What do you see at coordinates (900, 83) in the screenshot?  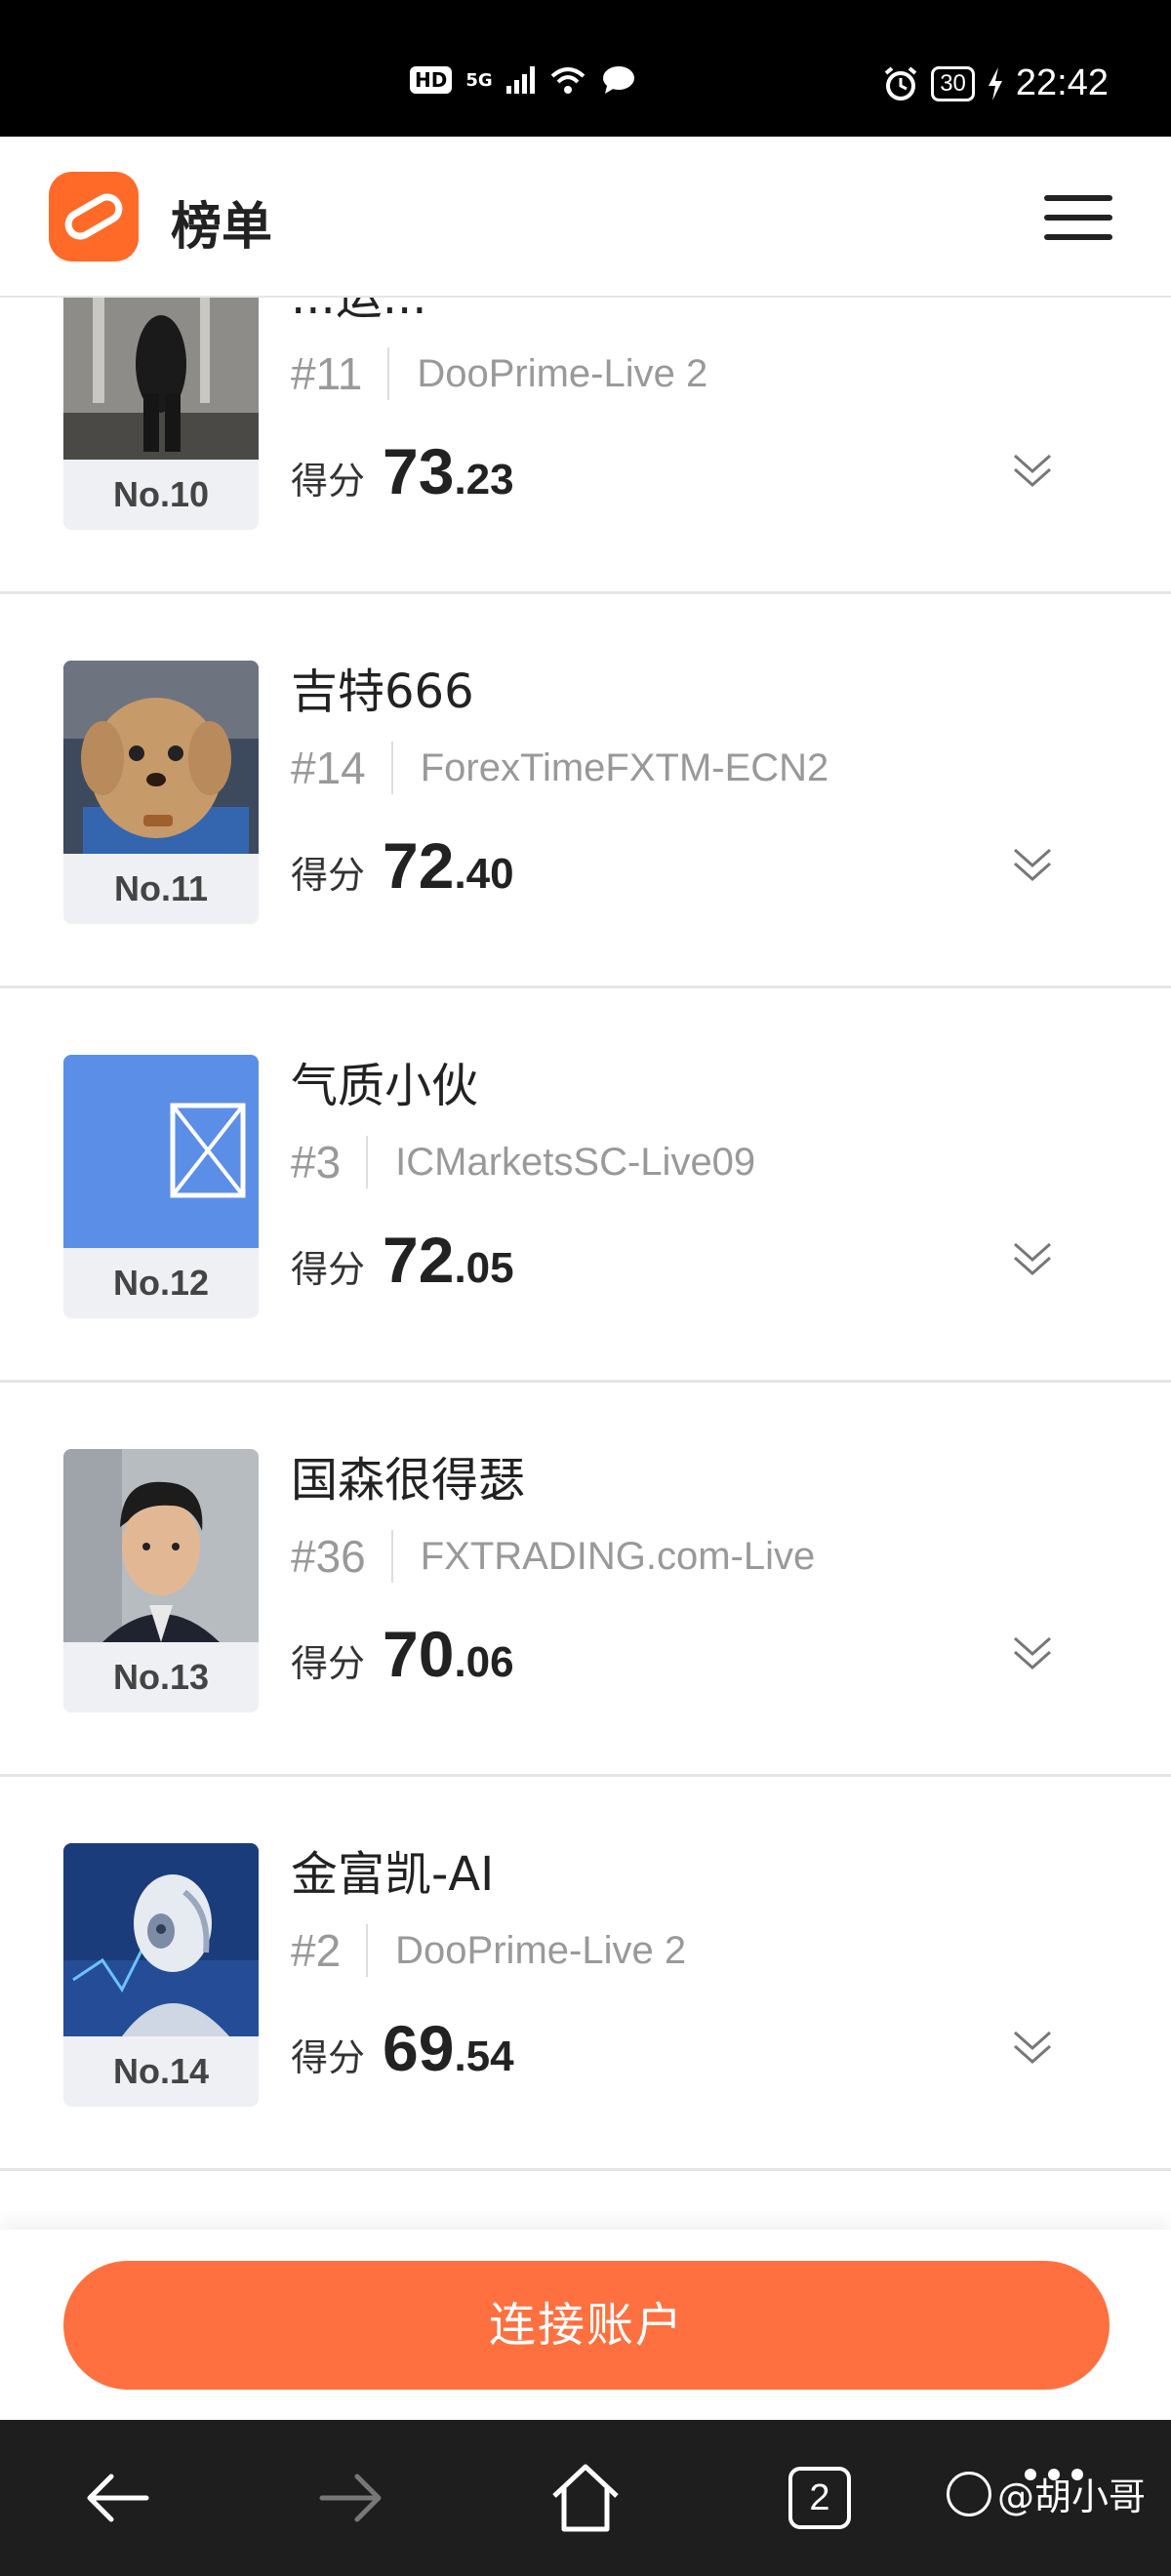 I see `alarm-icon` at bounding box center [900, 83].